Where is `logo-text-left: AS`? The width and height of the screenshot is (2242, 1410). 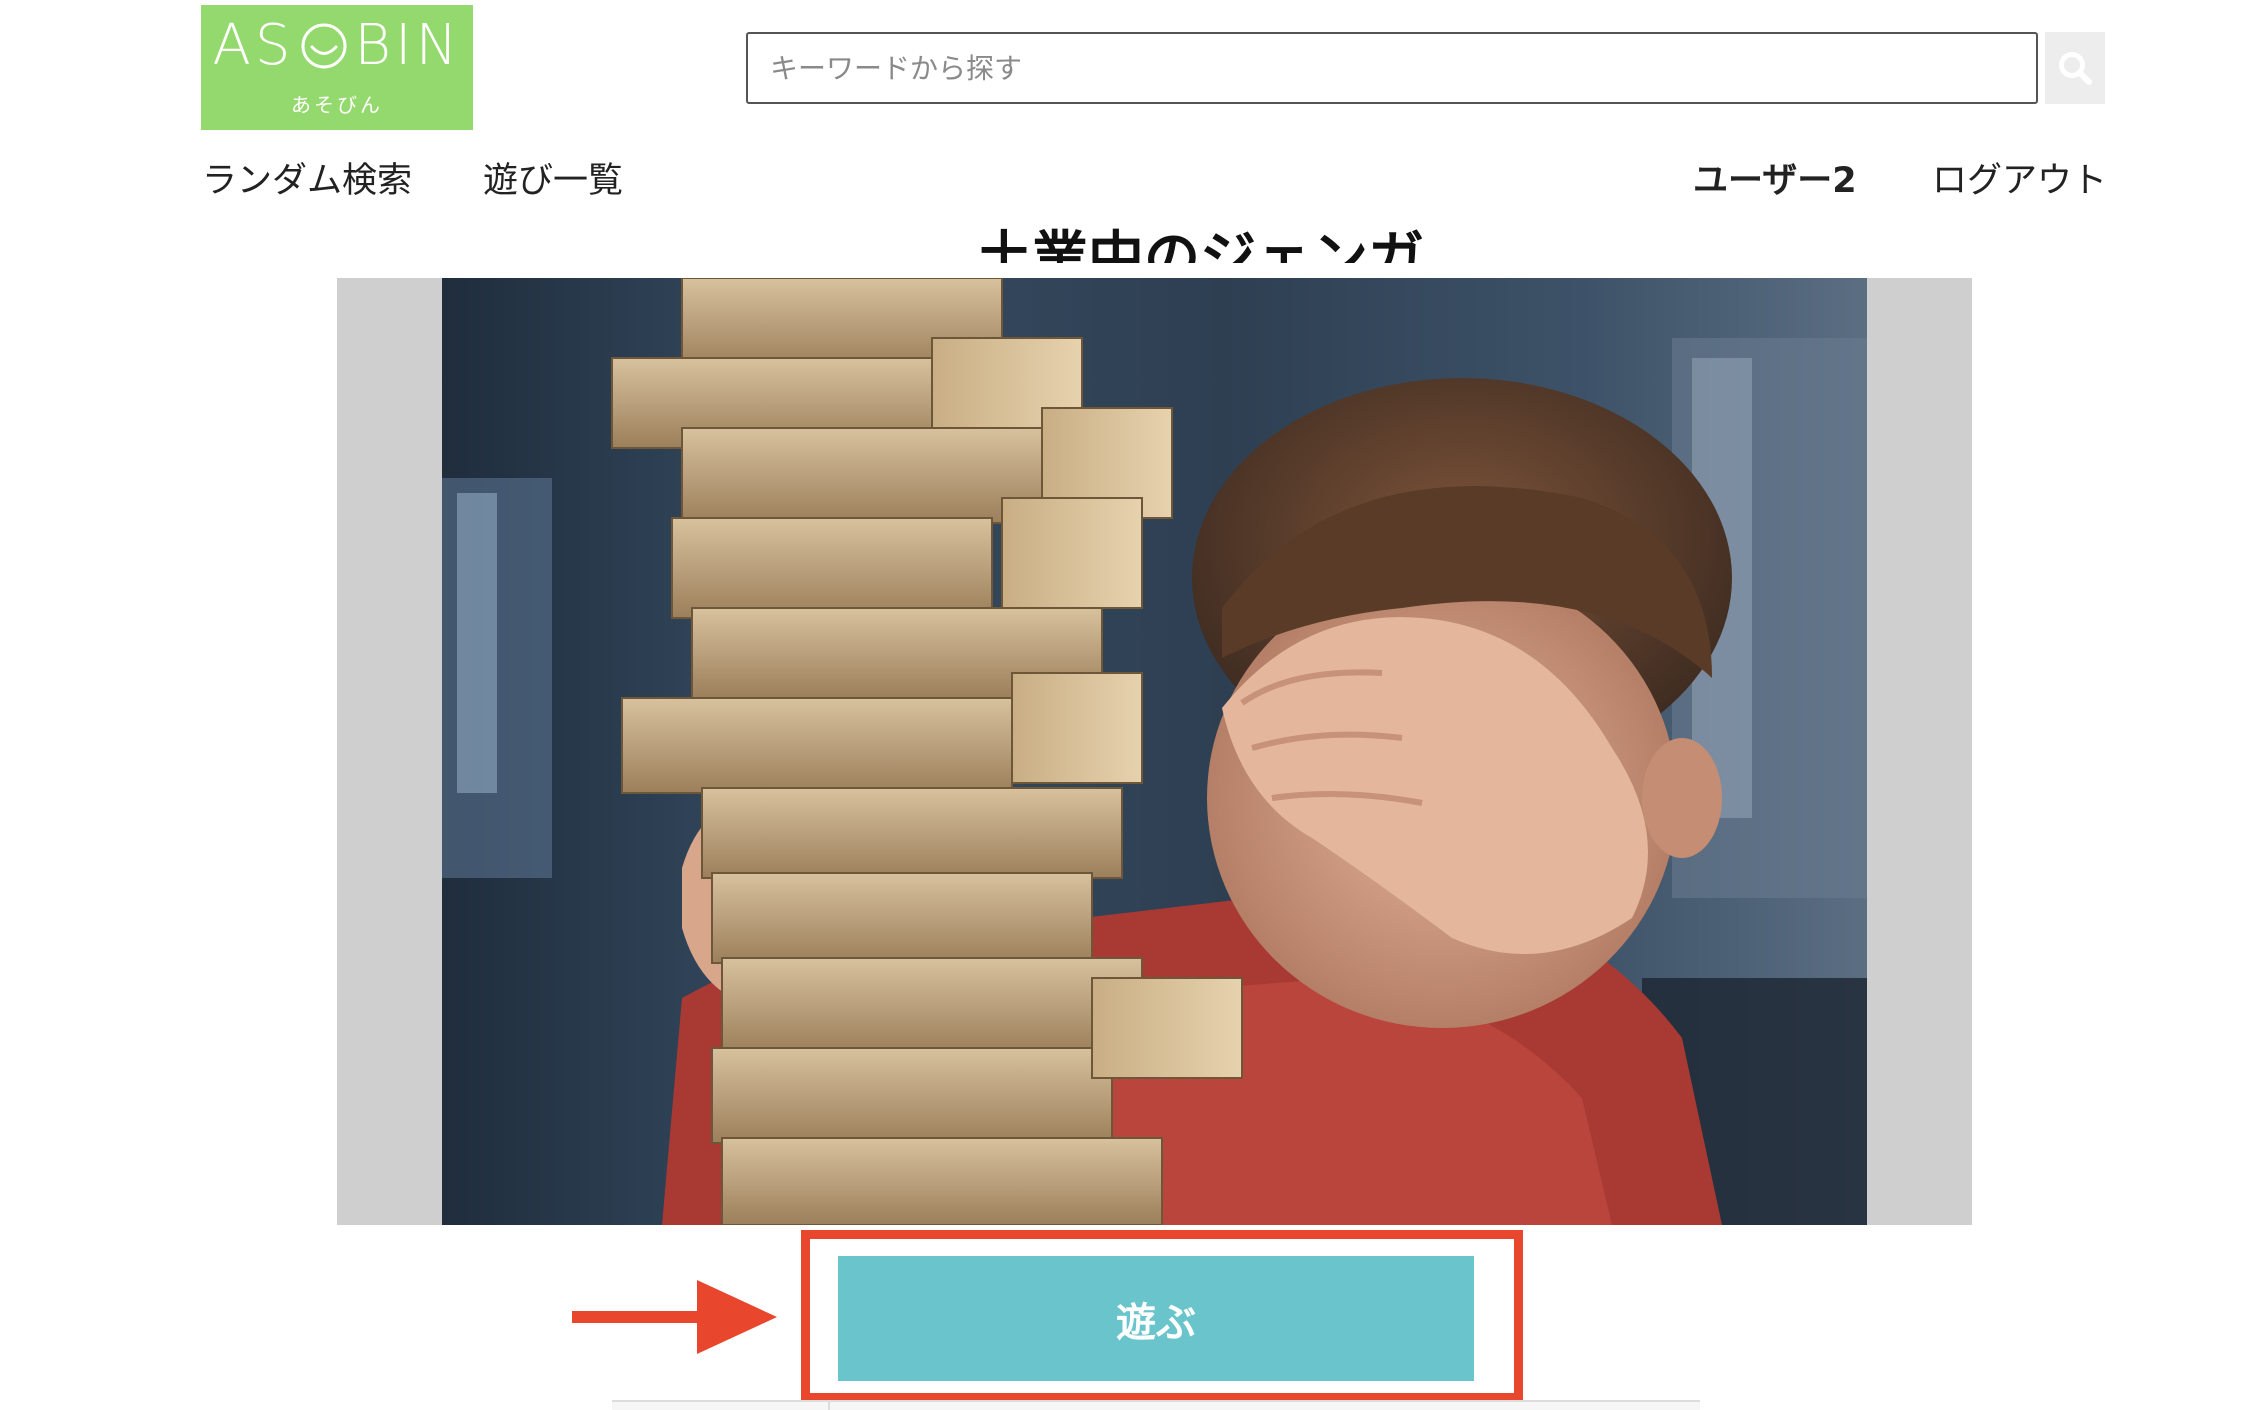 logo-text-left: AS is located at coordinates (253, 45).